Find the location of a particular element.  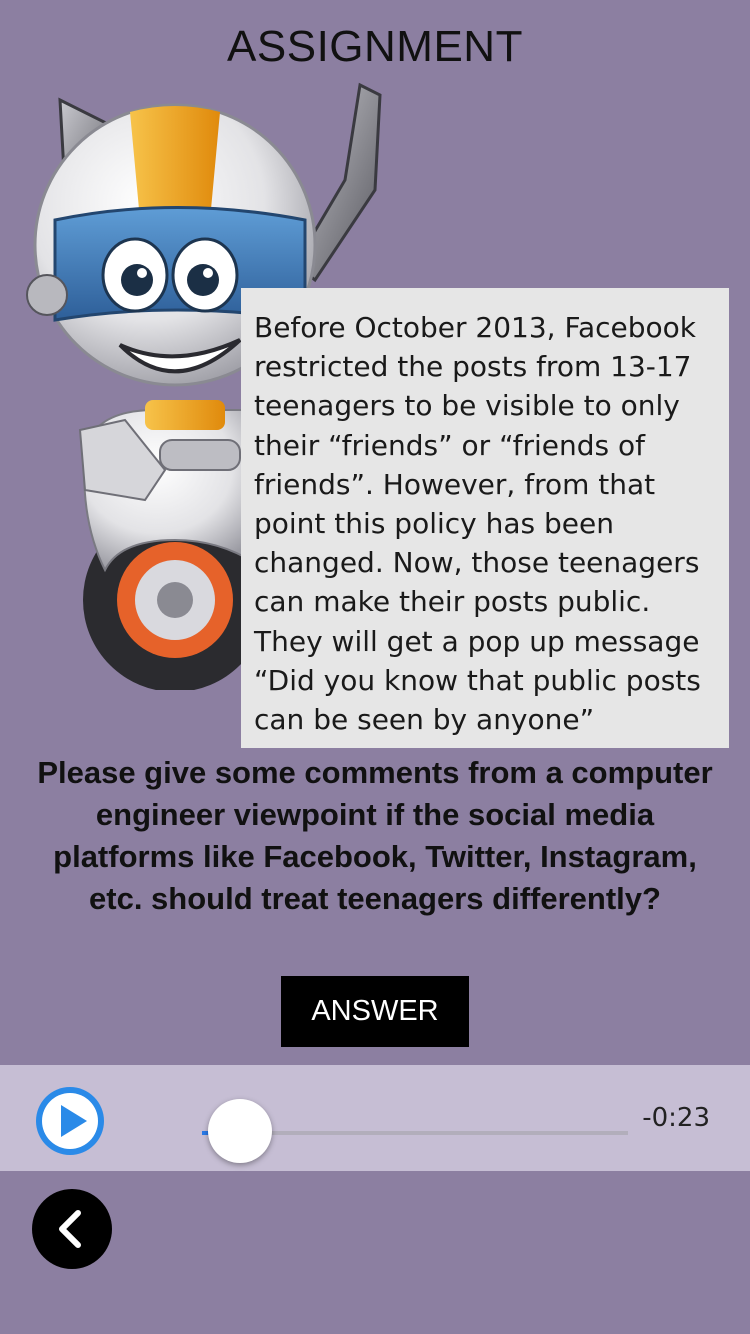

play-icon is located at coordinates (70, 1121).